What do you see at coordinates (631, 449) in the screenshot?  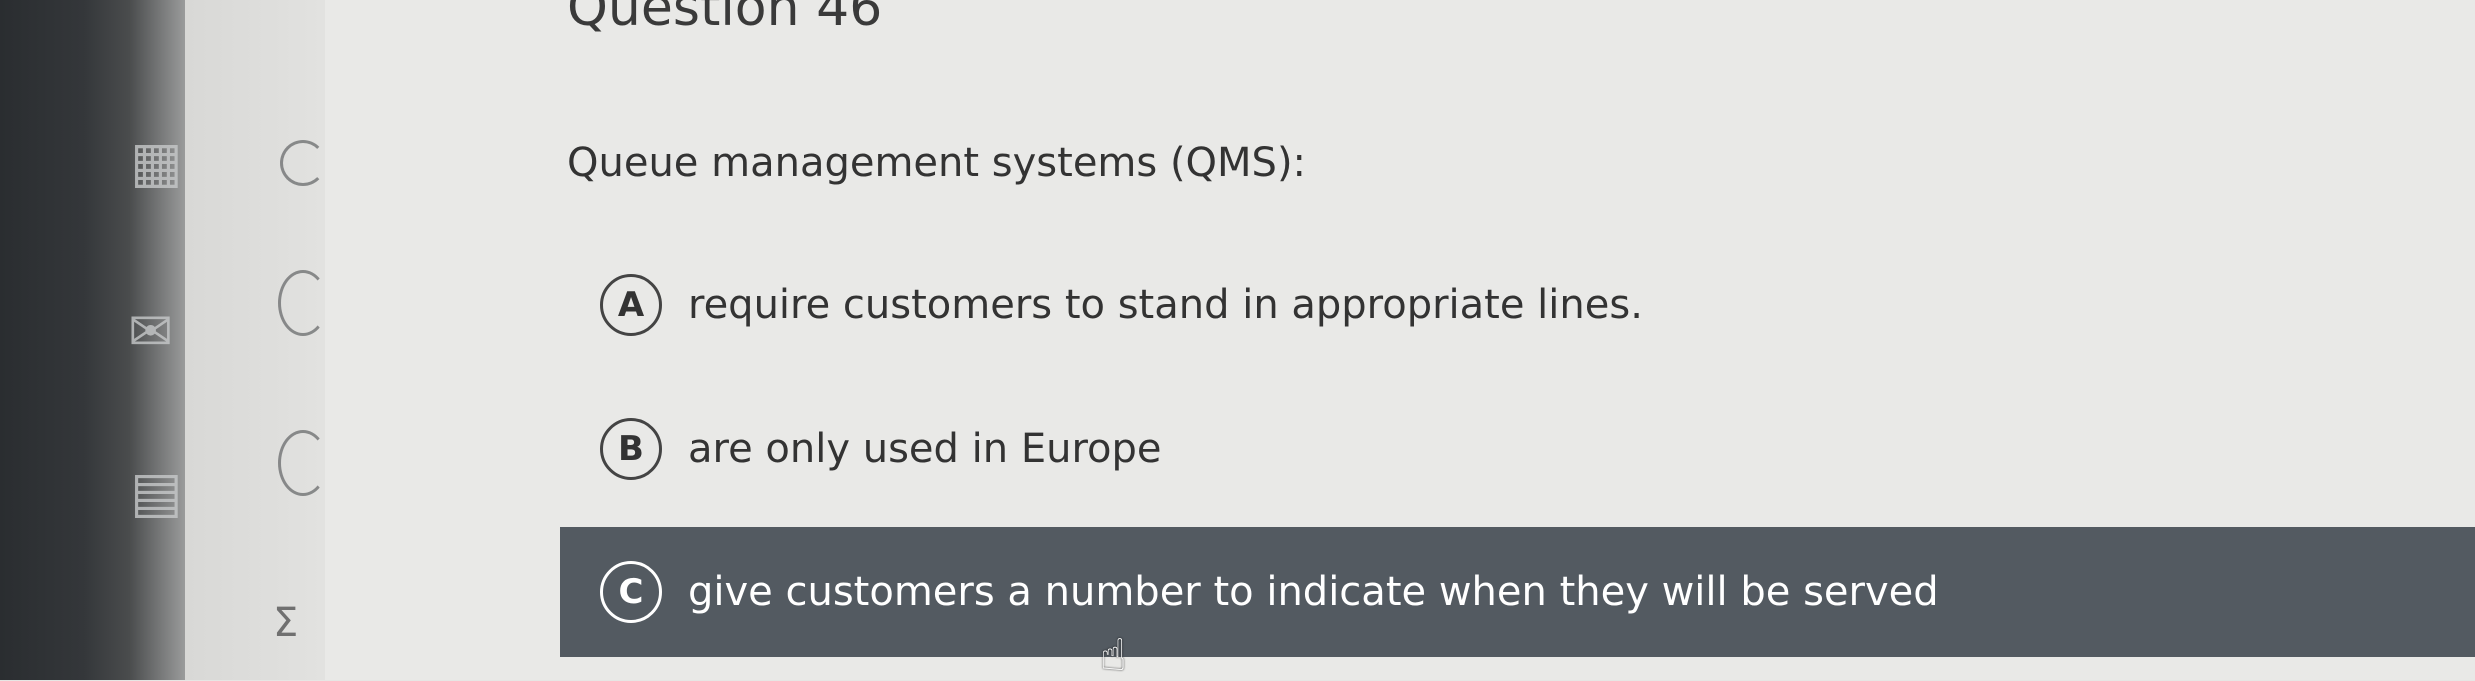 I see `option-letter: B` at bounding box center [631, 449].